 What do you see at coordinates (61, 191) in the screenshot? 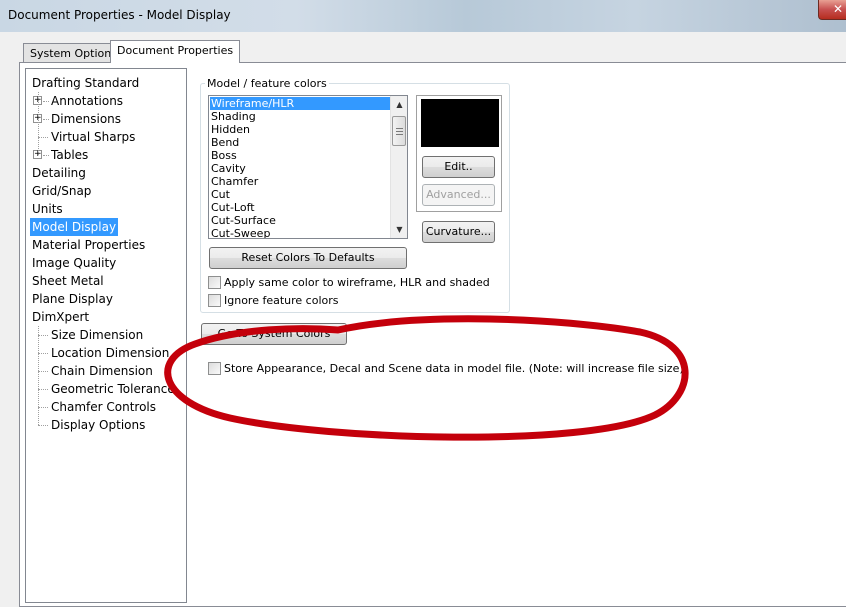
I see `tree-item-grid-snap: Grid/Snap` at bounding box center [61, 191].